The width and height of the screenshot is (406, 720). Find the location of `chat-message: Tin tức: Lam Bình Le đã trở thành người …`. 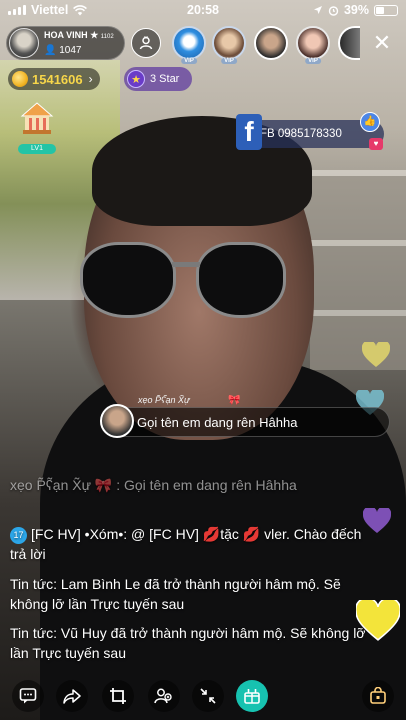

chat-message: Tin tức: Lam Bình Le đã trở thành người … is located at coordinates (190, 594).